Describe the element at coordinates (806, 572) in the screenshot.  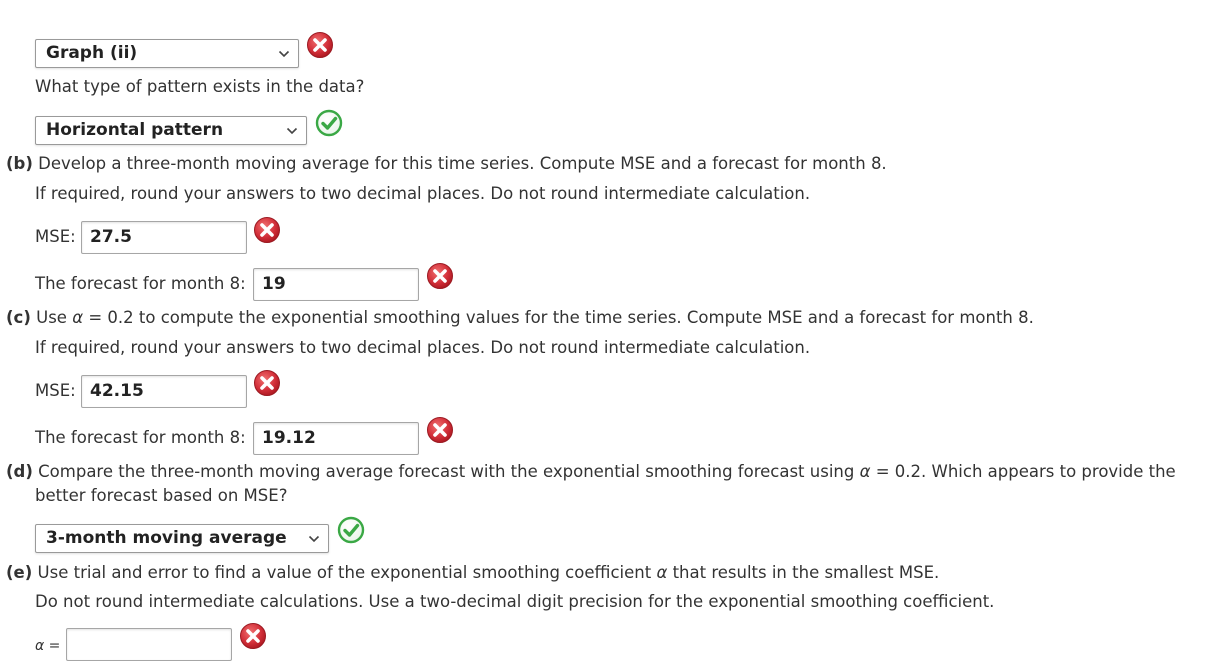
I see `part-e-line1-post: that results in the smallest MSE.` at that location.